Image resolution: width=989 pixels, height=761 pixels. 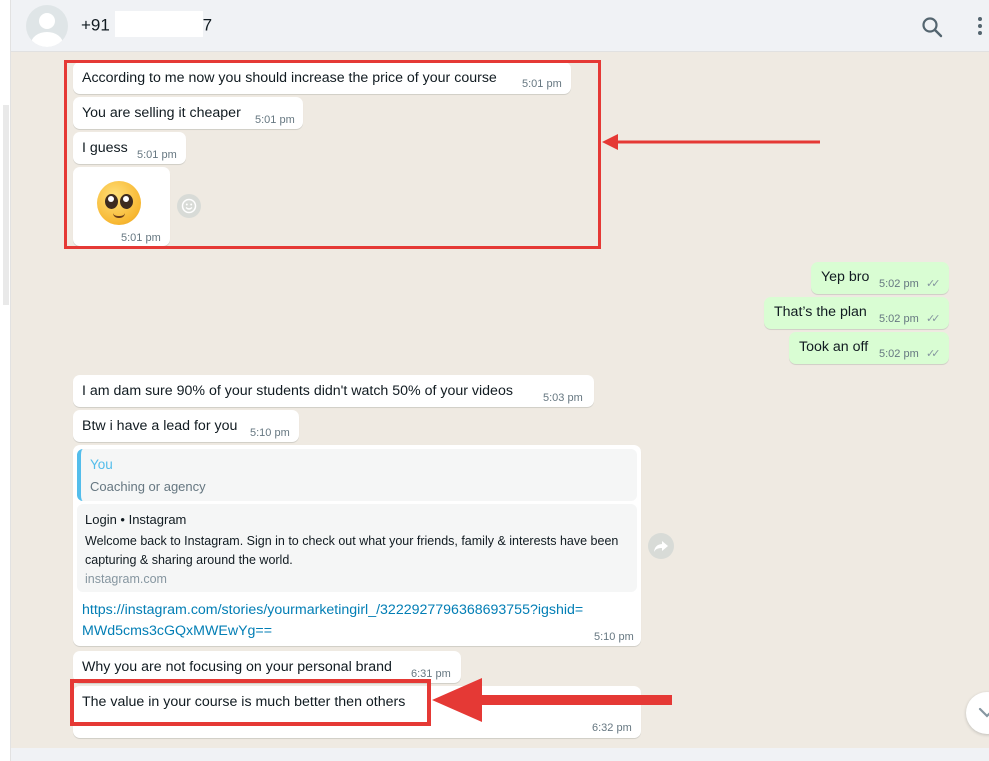 I want to click on contact-suffix: 7, so click(x=207, y=25).